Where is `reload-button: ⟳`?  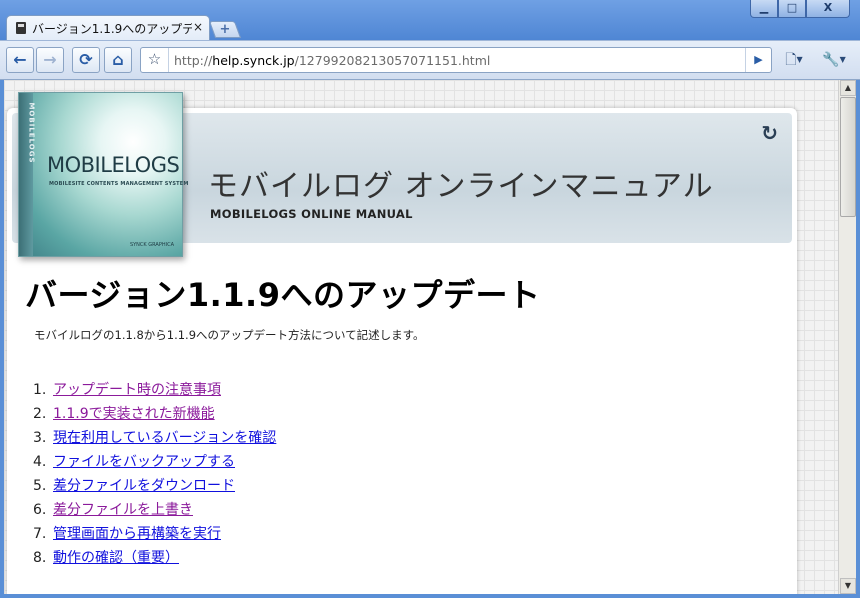
reload-button: ⟳ is located at coordinates (86, 60).